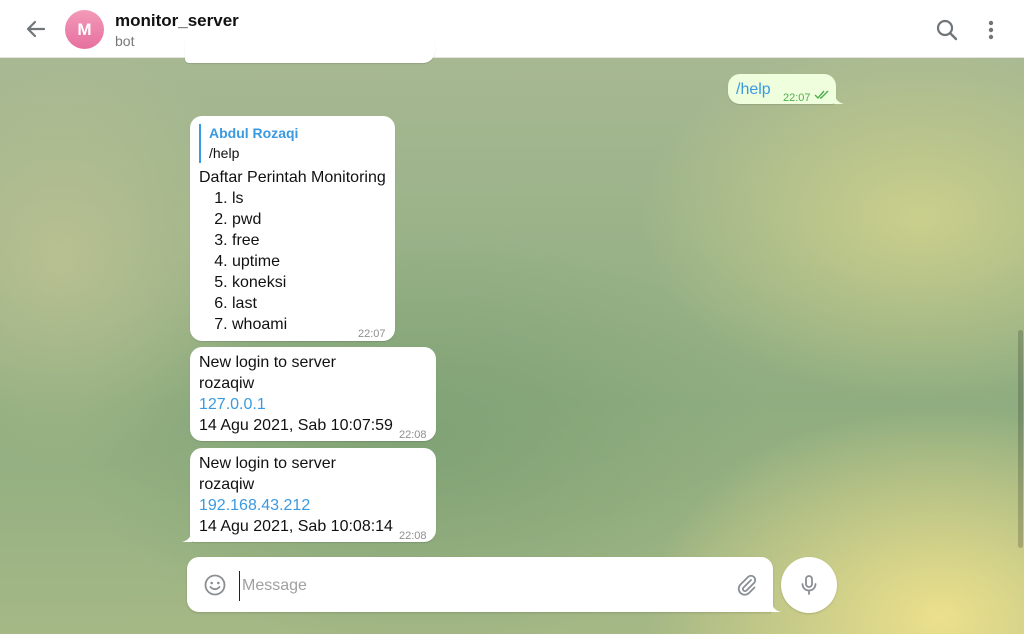 This screenshot has height=634, width=1024. I want to click on incoming-bubble-tail, so click(187, 536).